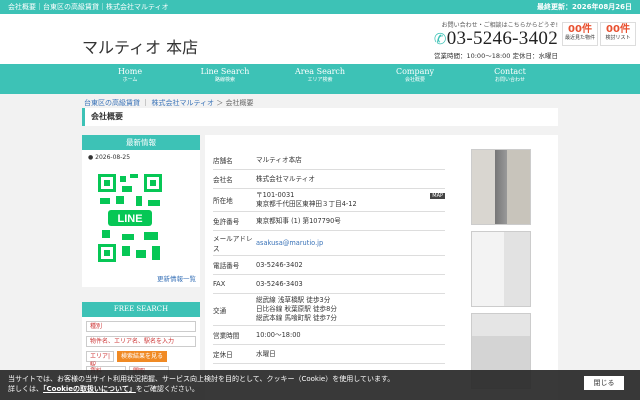  What do you see at coordinates (88, 7) in the screenshot?
I see `top-breadcrumb: 会社概要｜台東区の高級賃貸｜株式会社マルティオ` at bounding box center [88, 7].